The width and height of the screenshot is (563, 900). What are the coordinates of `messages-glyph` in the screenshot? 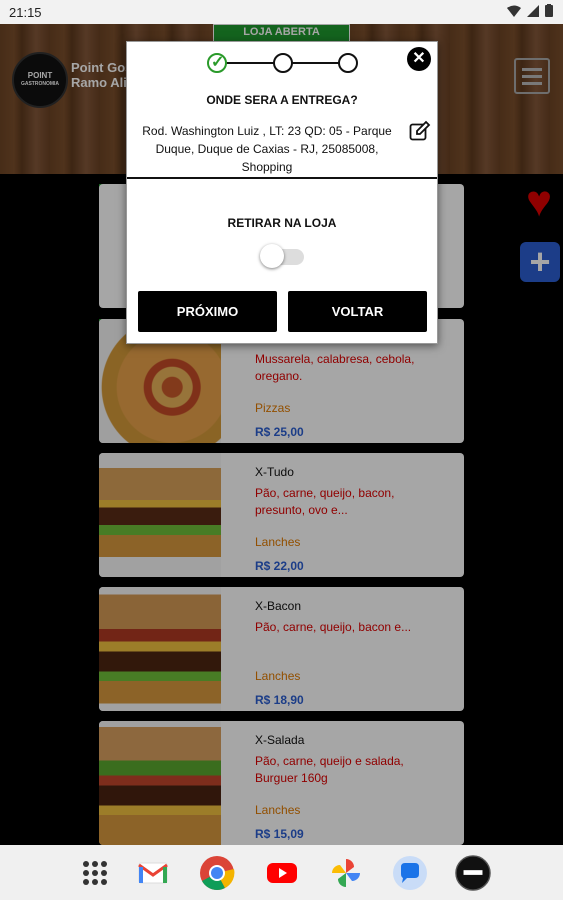 It's located at (410, 873).